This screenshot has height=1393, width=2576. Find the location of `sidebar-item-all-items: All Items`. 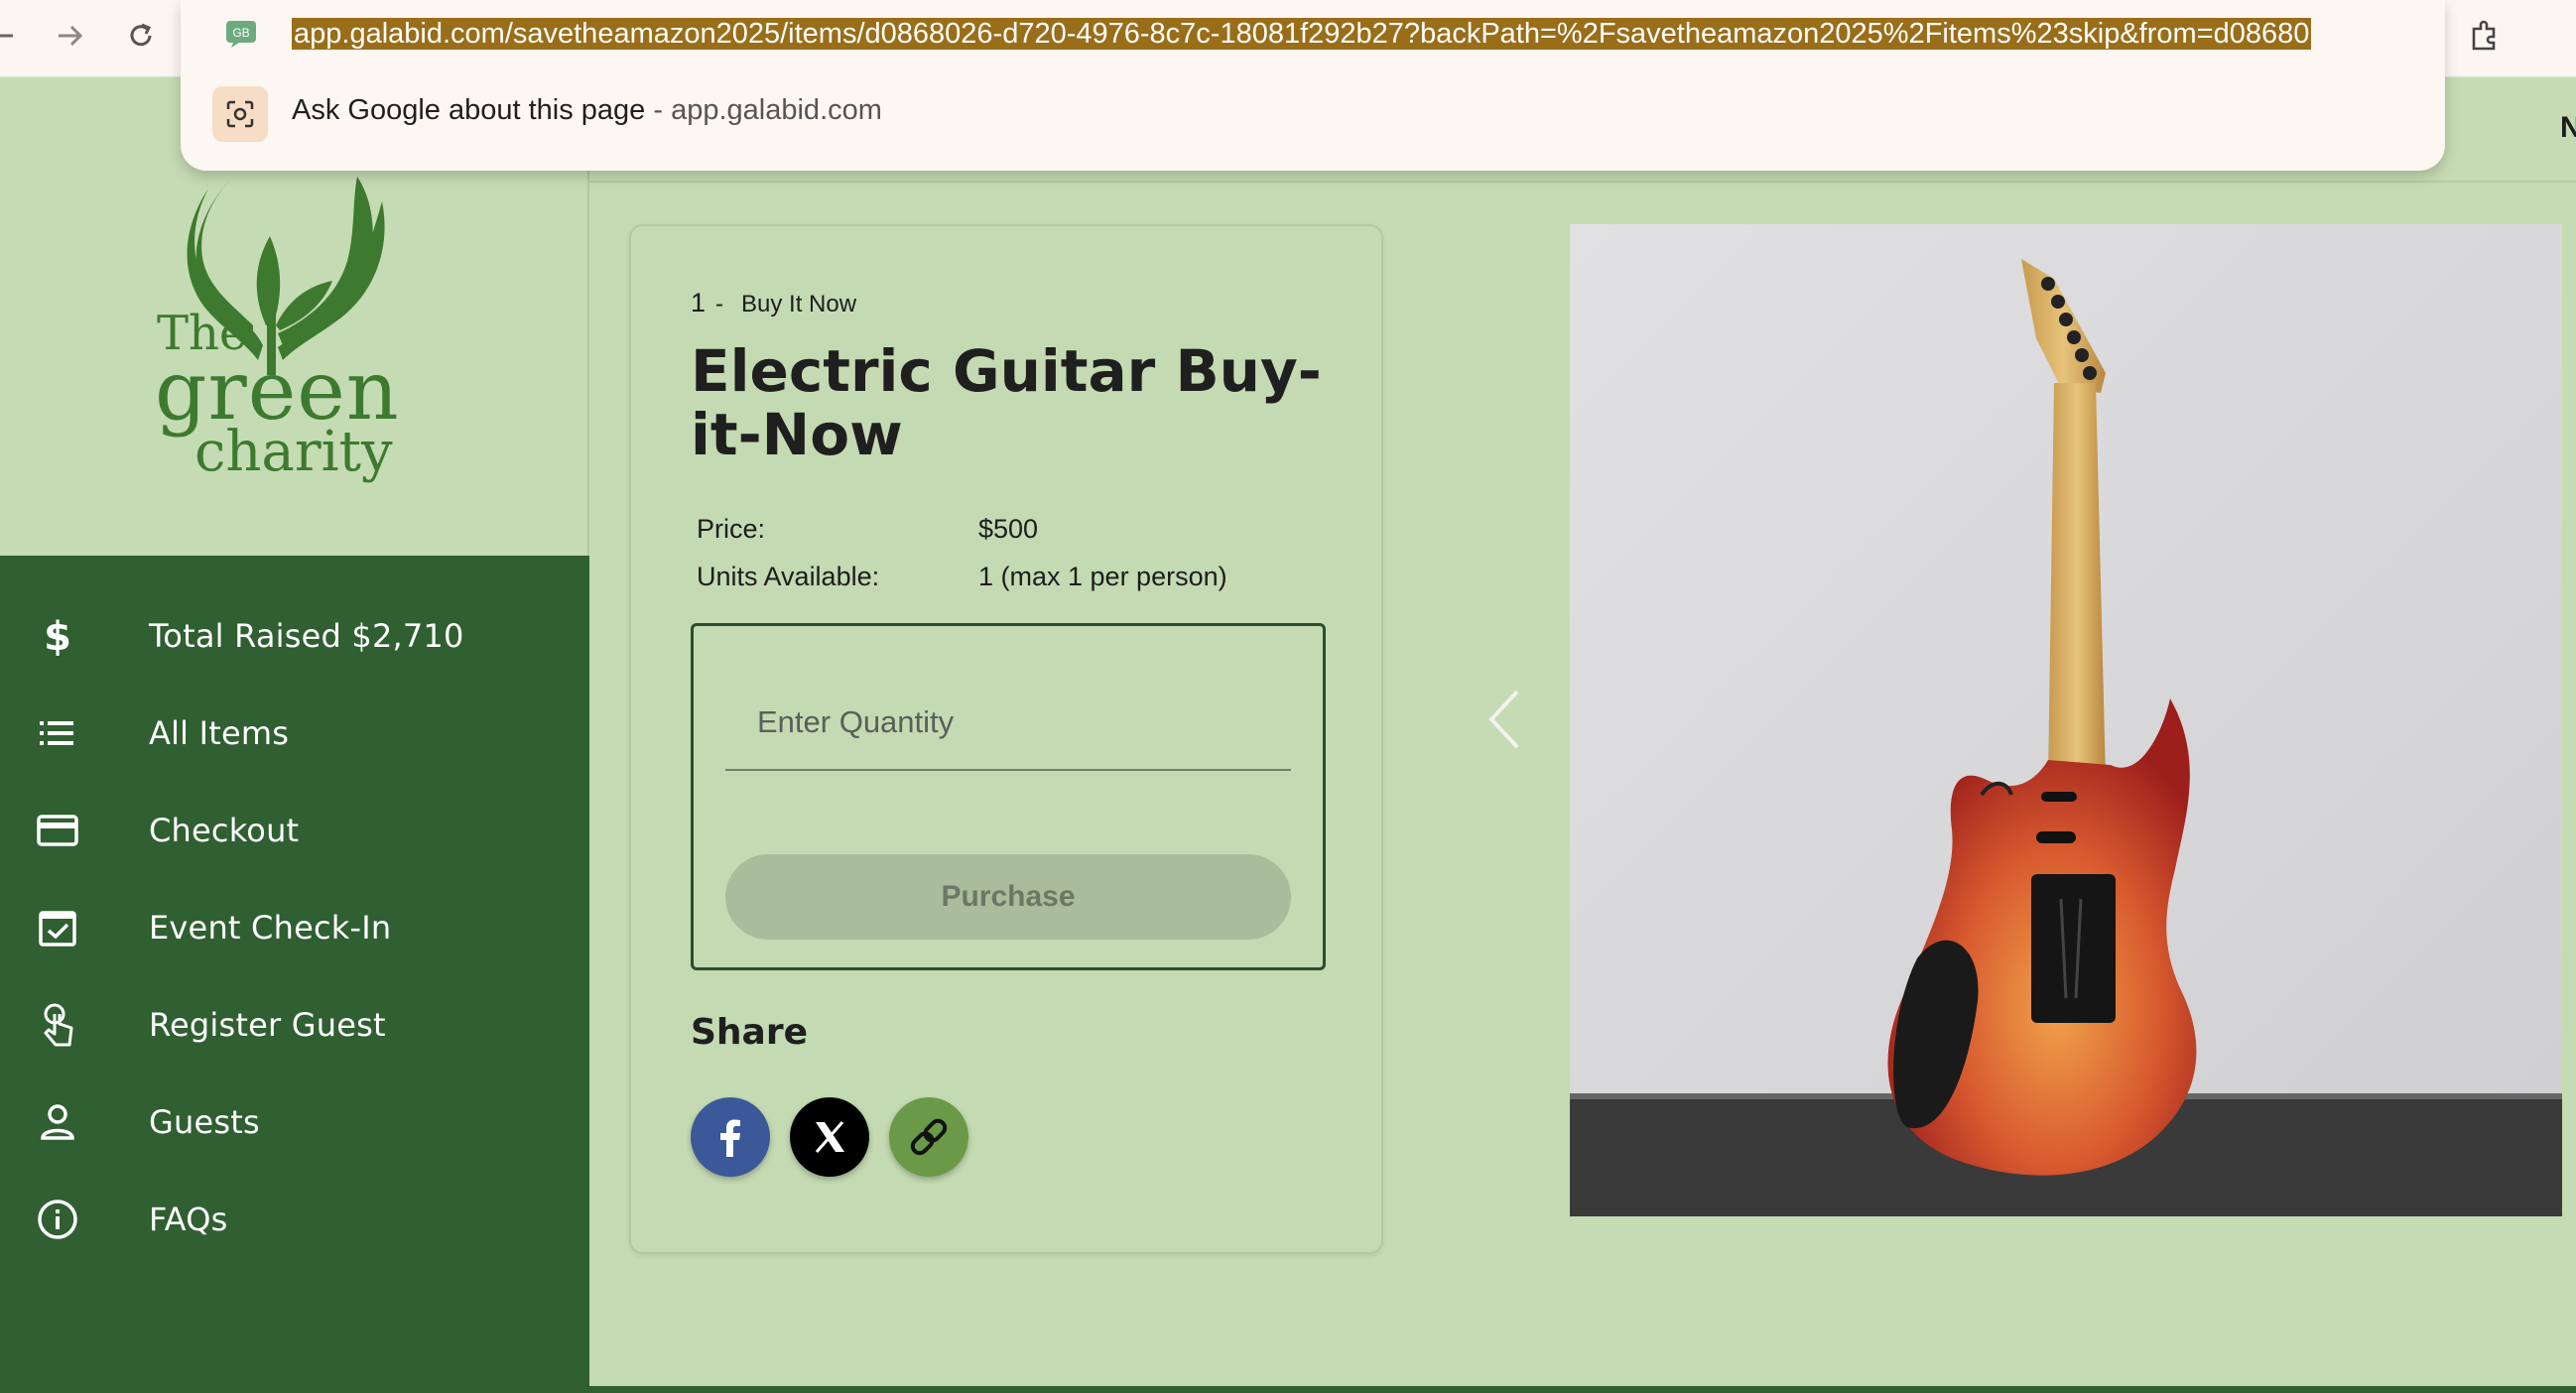

sidebar-item-all-items: All Items is located at coordinates (294, 734).